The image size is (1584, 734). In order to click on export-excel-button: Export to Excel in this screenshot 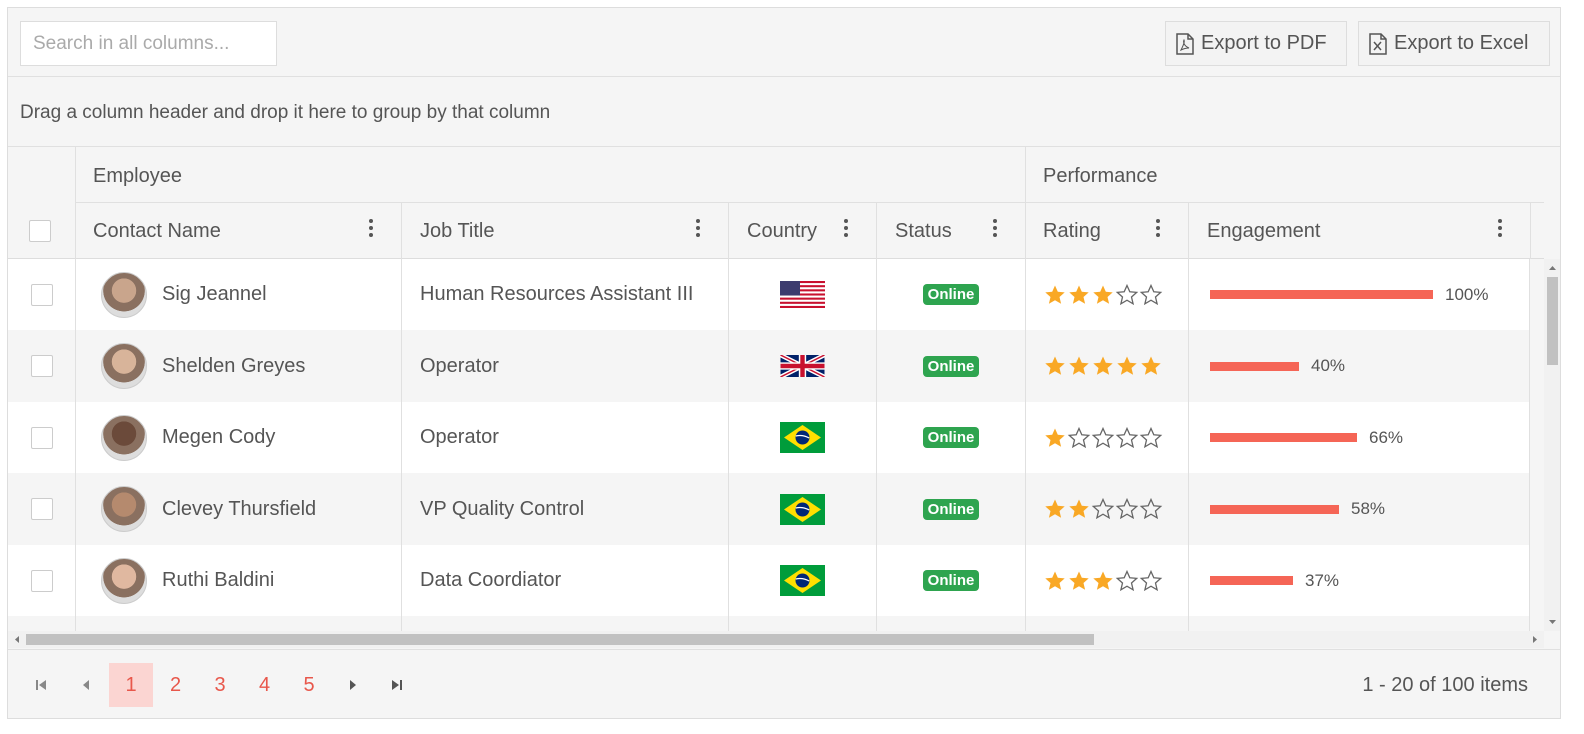, I will do `click(1454, 43)`.